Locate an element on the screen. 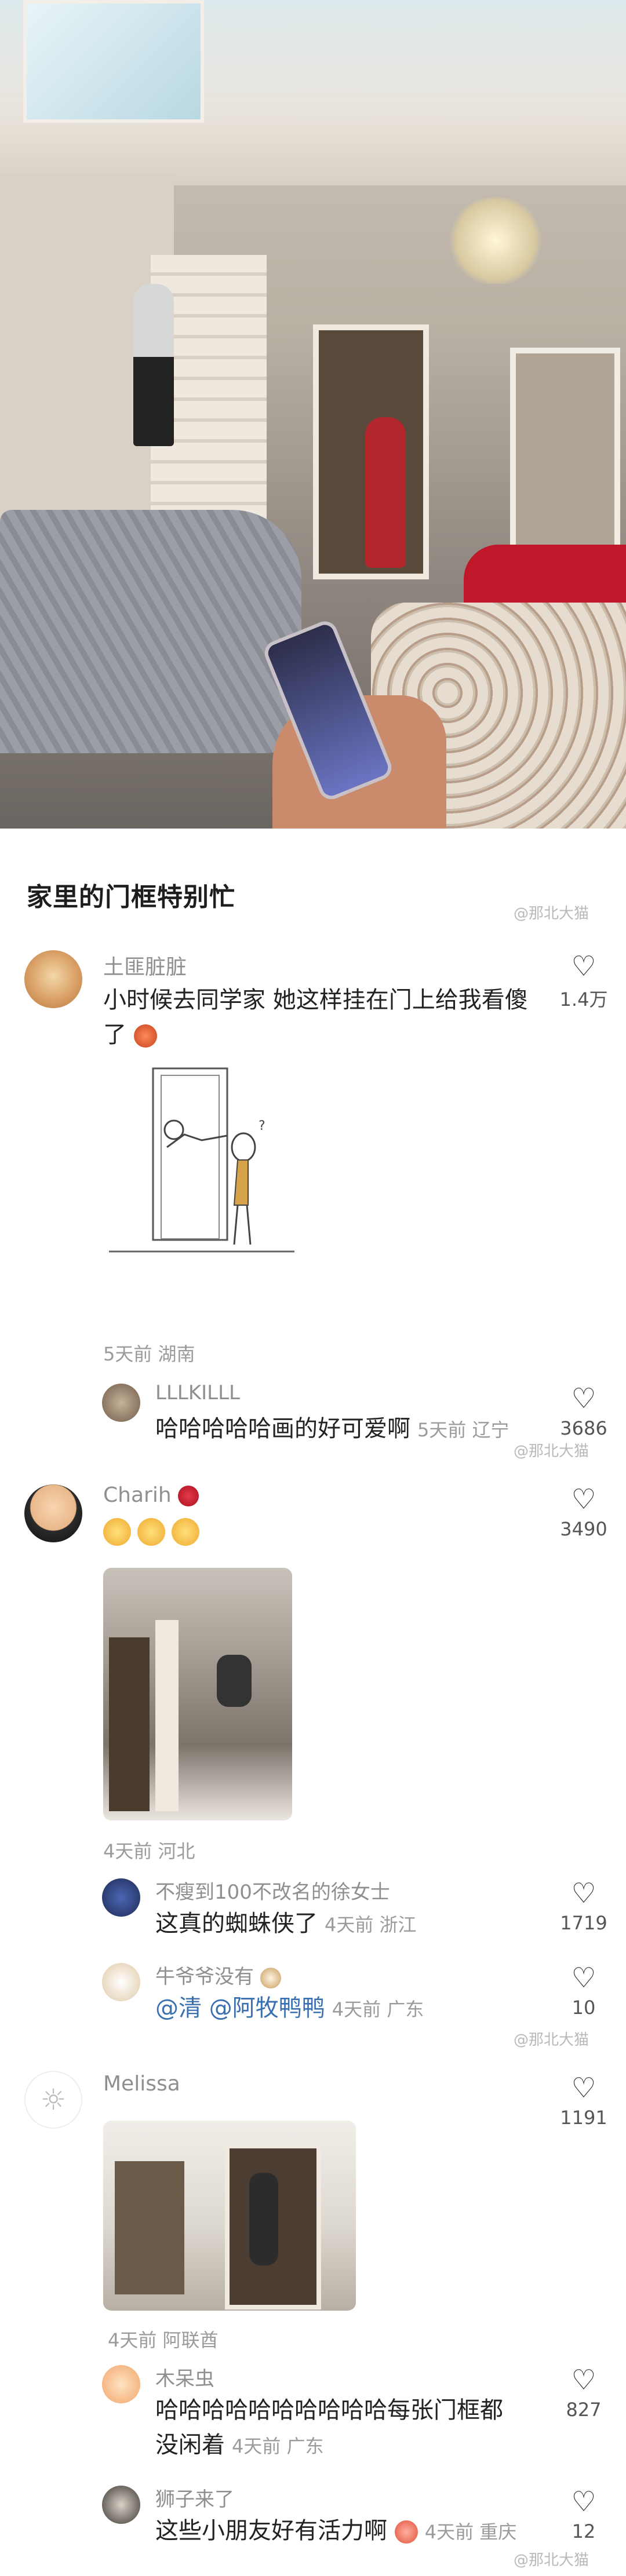 The height and width of the screenshot is (2576, 626). reply-text: 这真的蜘蛛侠了 4天前 浙江 is located at coordinates (286, 1924).